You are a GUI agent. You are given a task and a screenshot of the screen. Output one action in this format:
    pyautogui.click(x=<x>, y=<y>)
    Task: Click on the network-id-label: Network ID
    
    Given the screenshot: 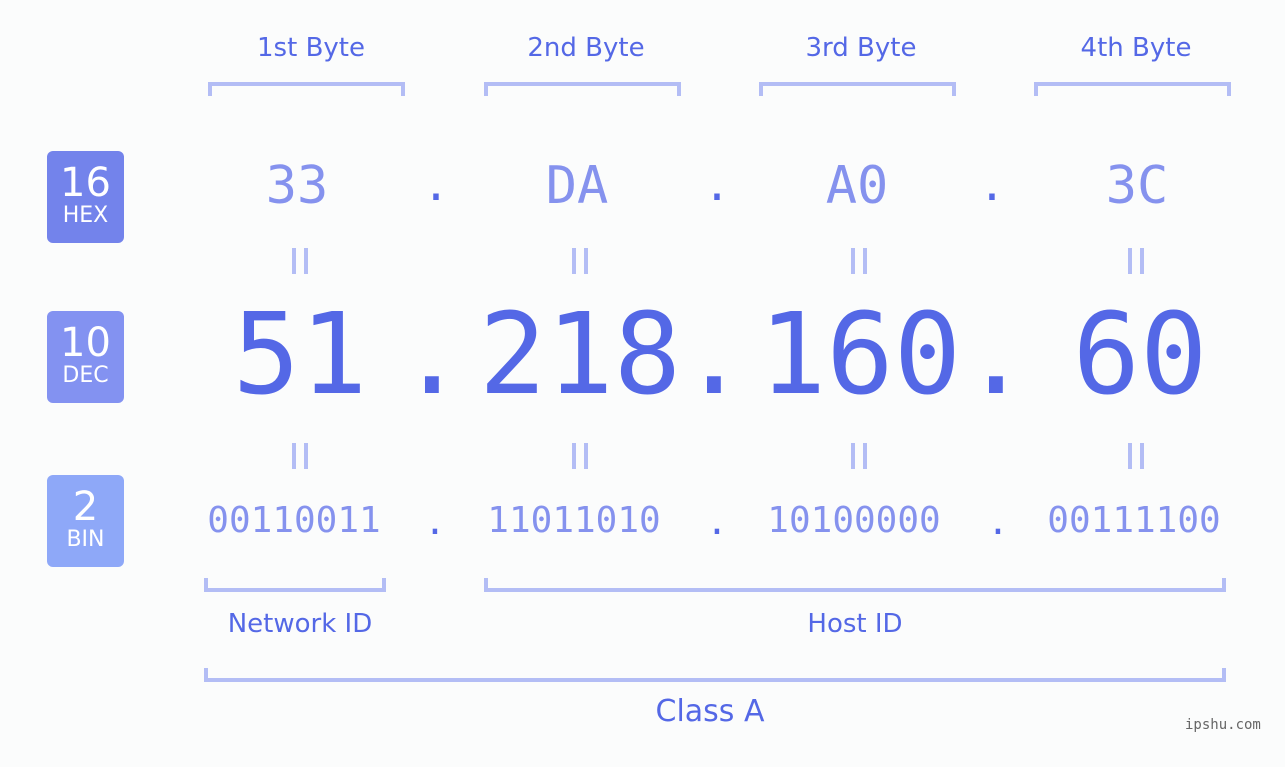 What is the action you would take?
    pyautogui.click(x=300, y=624)
    